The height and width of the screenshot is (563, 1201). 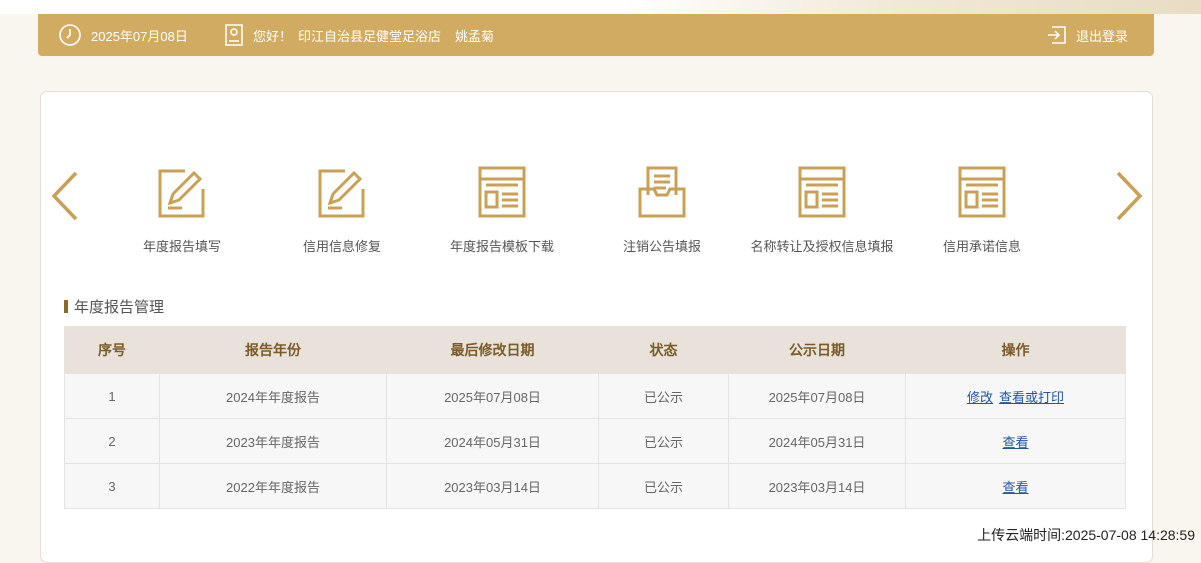 I want to click on cell-published: 2024年05月31日, so click(x=817, y=441).